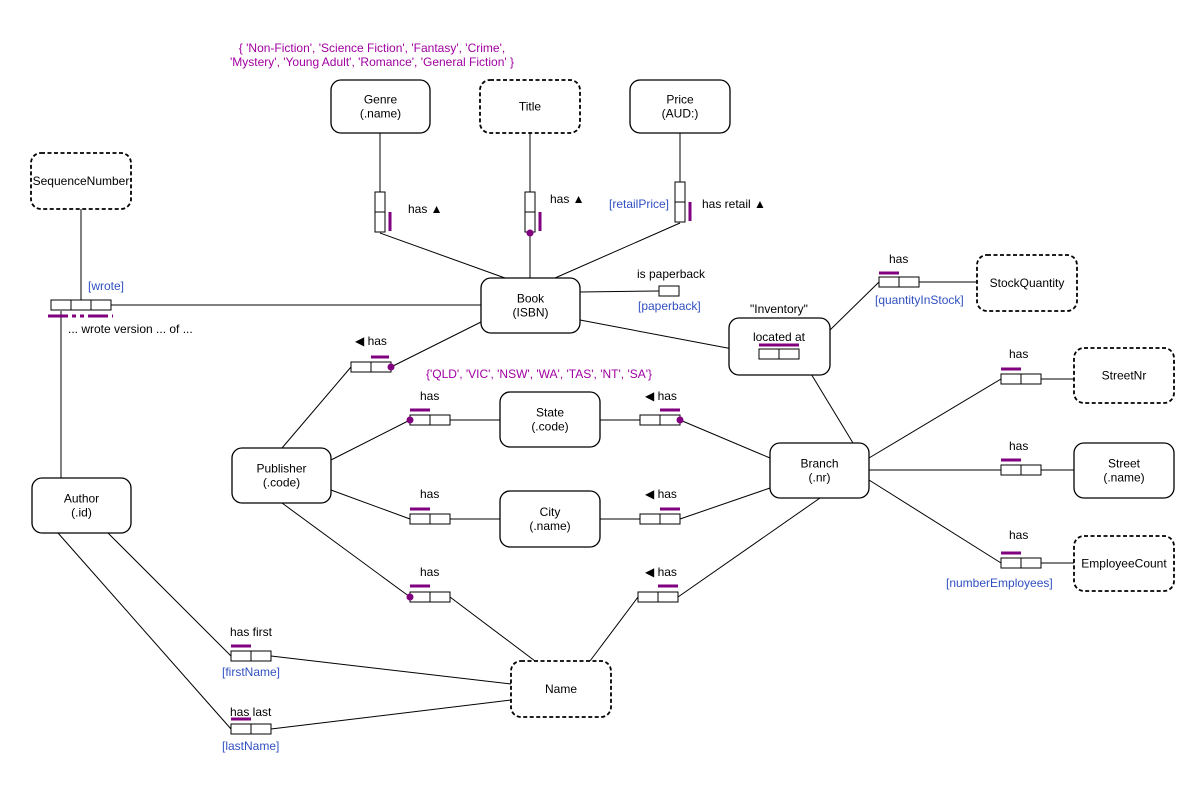 This screenshot has height=803, width=1200. What do you see at coordinates (550, 413) in the screenshot?
I see `entity-name: State` at bounding box center [550, 413].